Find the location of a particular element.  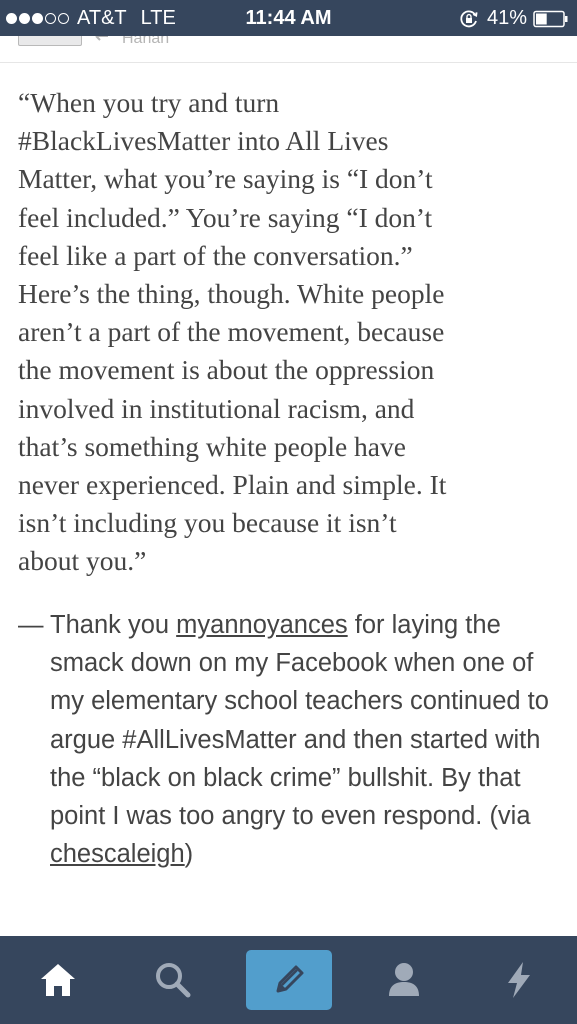

battery-percent: 41% is located at coordinates (506, 18).